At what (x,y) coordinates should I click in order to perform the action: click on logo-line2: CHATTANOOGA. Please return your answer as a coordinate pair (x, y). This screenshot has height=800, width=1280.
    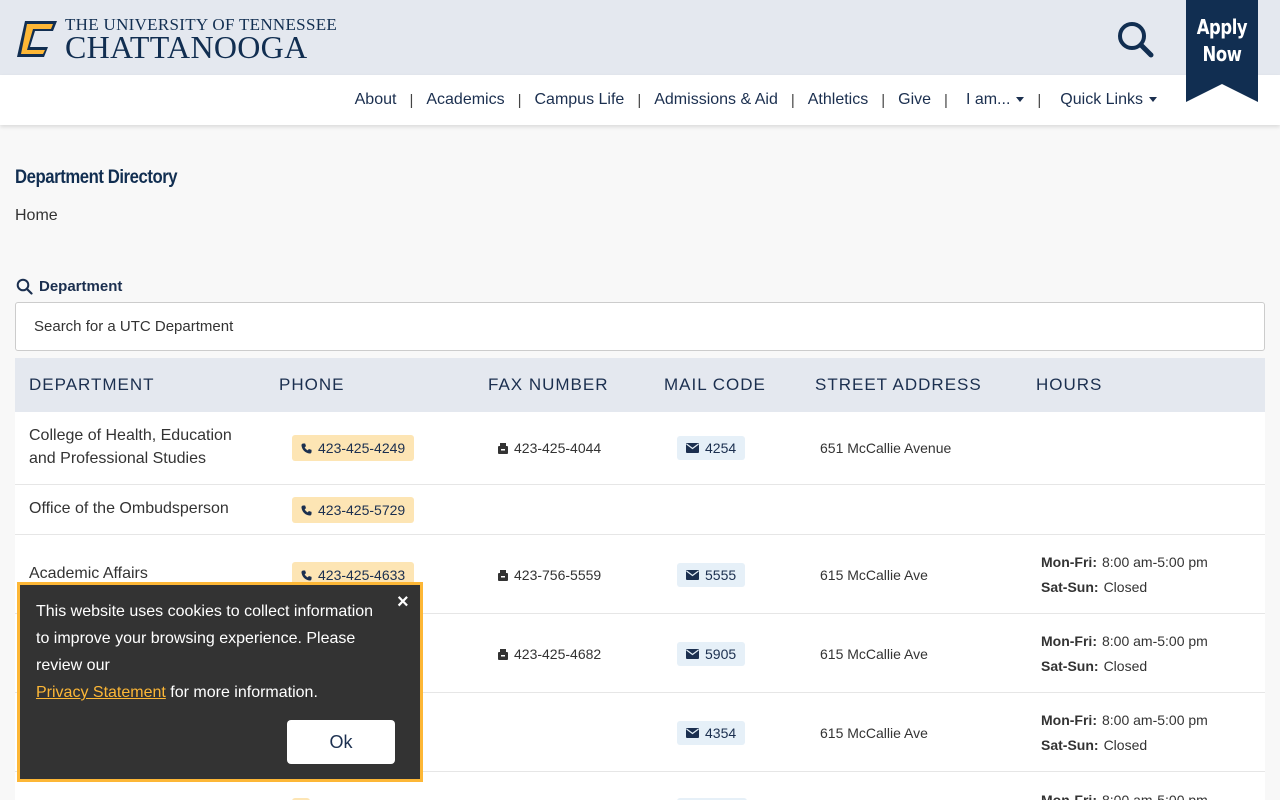
    Looking at the image, I should click on (186, 47).